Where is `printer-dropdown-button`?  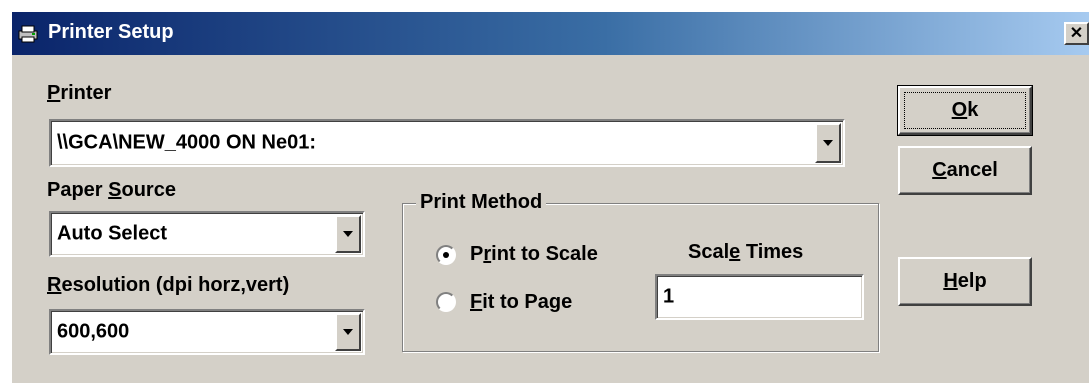
printer-dropdown-button is located at coordinates (828, 143).